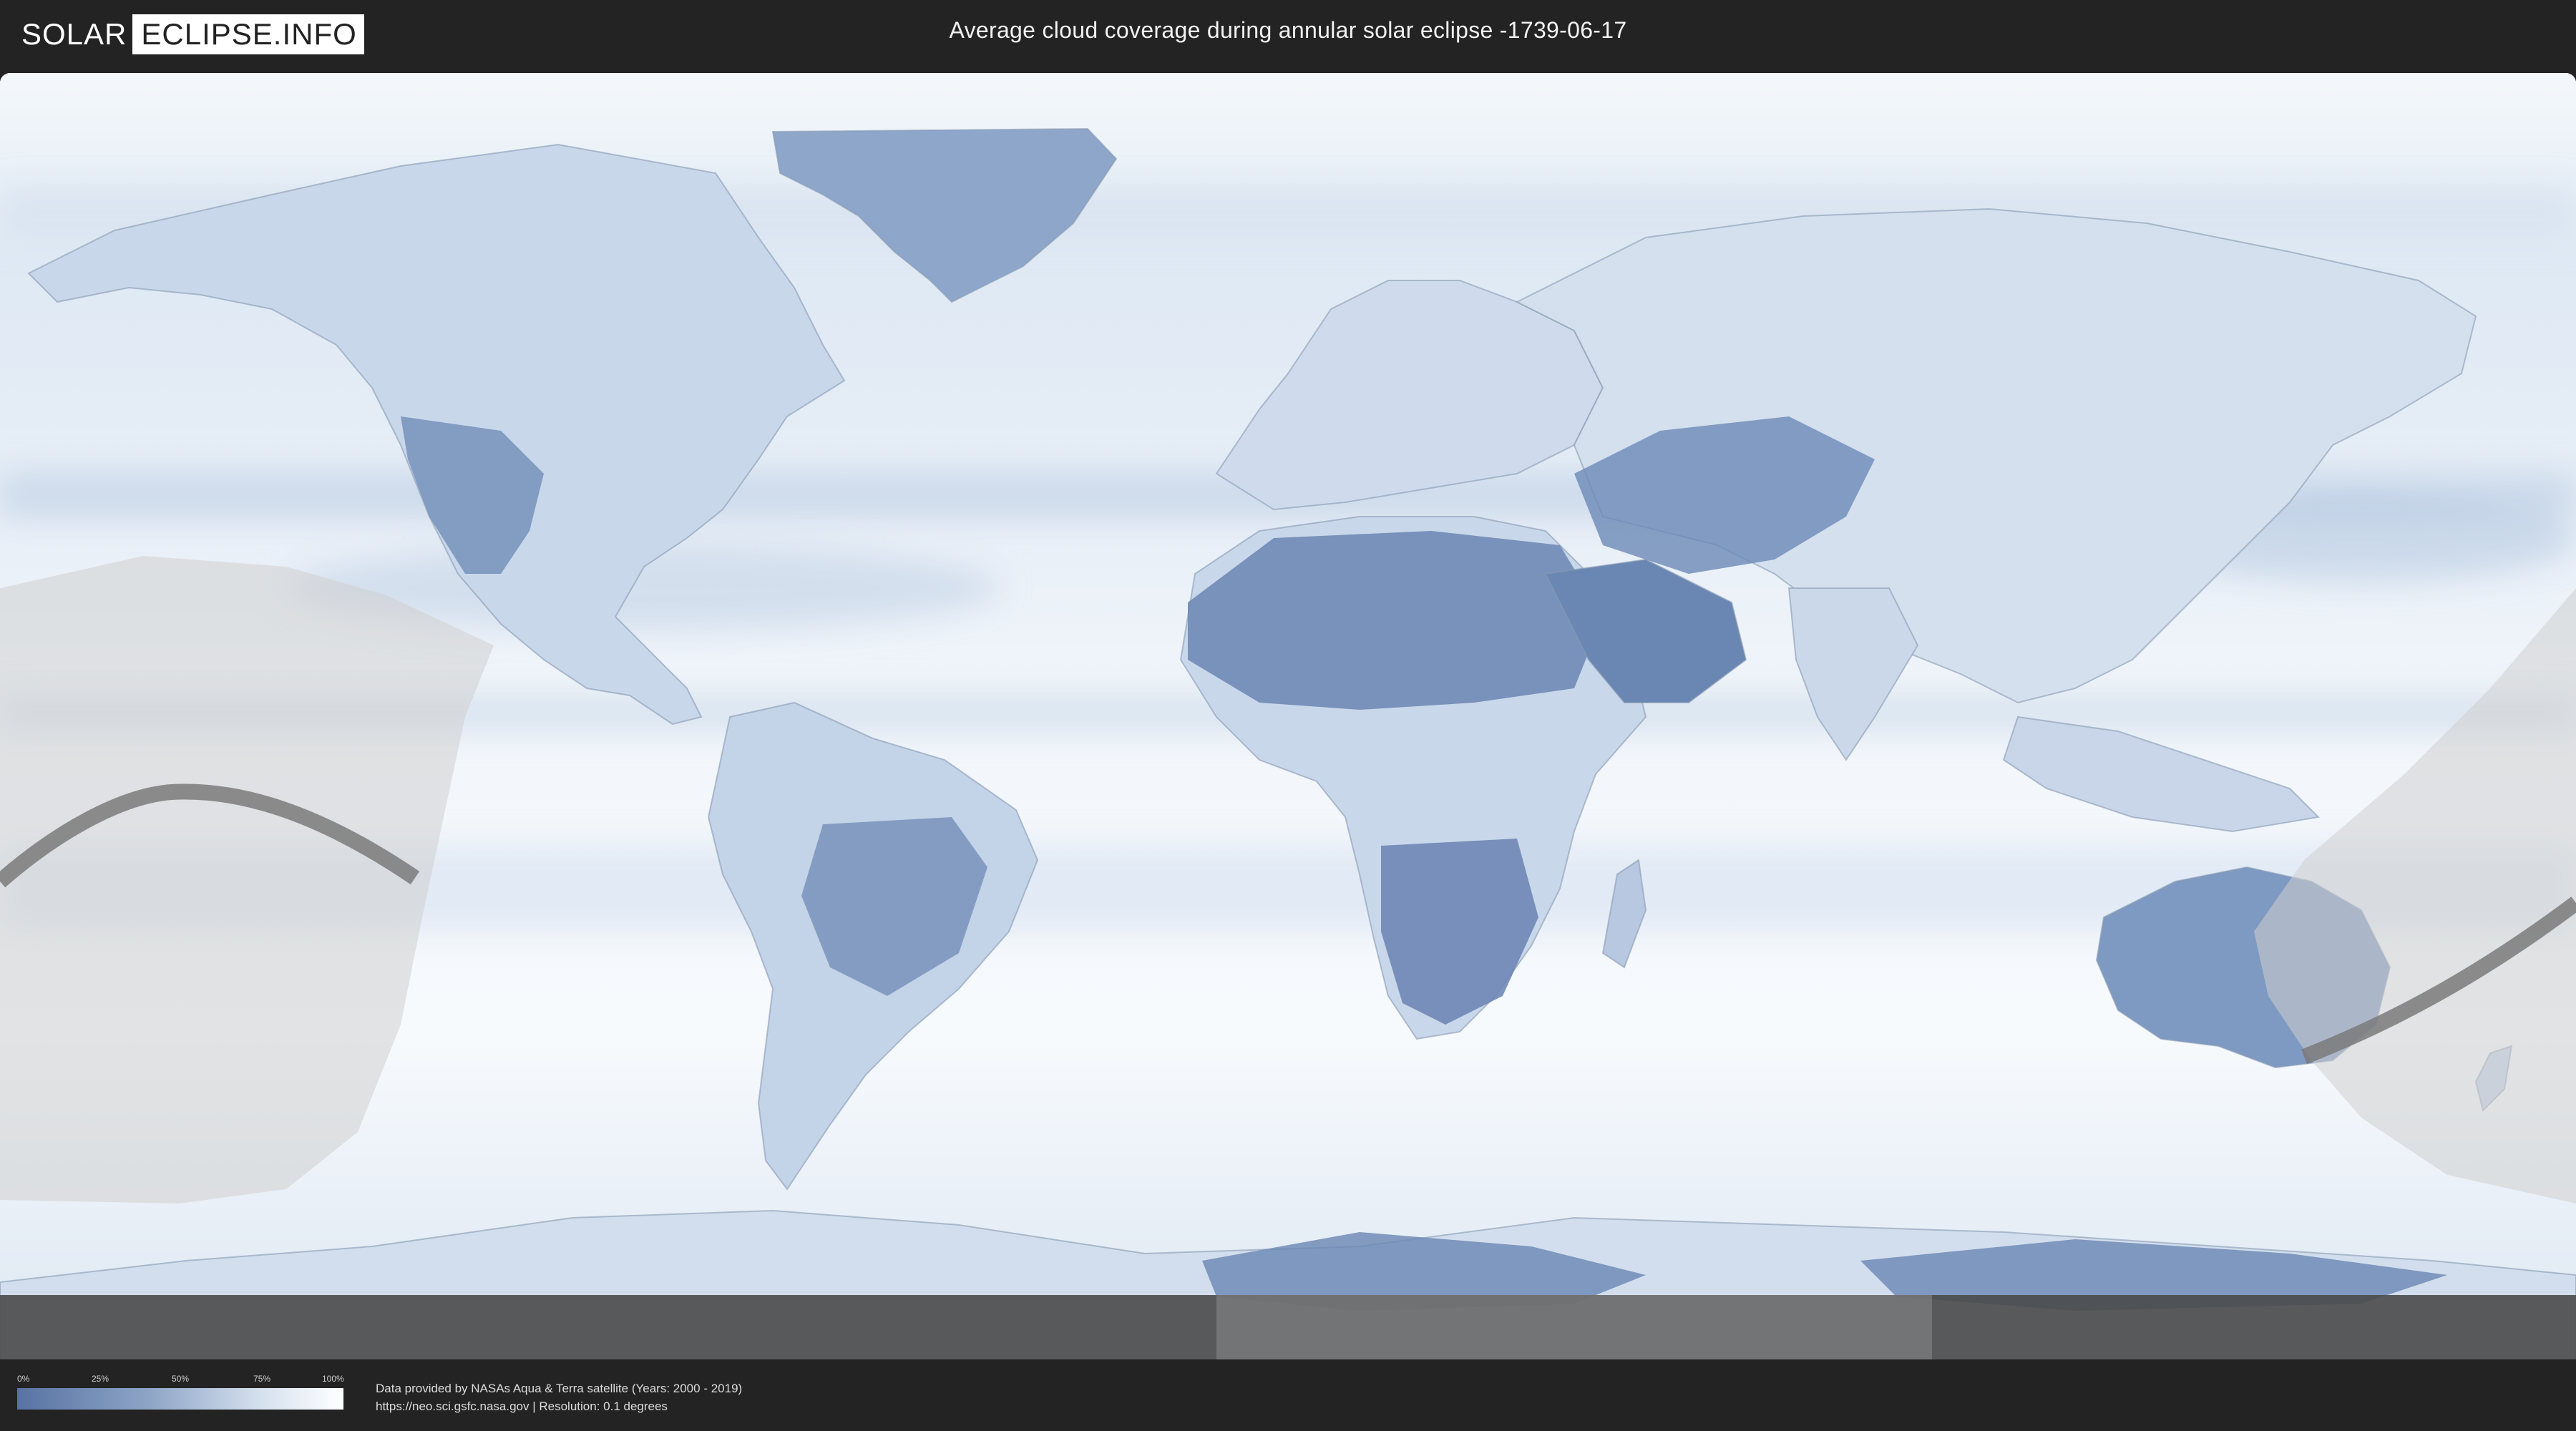 The image size is (2576, 1431). I want to click on legend-ticks: 0% 25% 50% 75% 100%, so click(180, 1380).